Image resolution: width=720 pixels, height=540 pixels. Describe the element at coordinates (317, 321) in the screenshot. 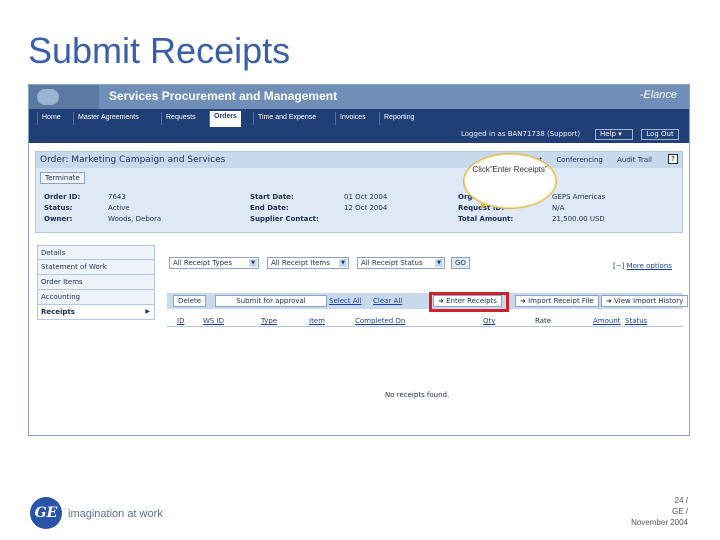

I see `column-header-item: Item` at that location.